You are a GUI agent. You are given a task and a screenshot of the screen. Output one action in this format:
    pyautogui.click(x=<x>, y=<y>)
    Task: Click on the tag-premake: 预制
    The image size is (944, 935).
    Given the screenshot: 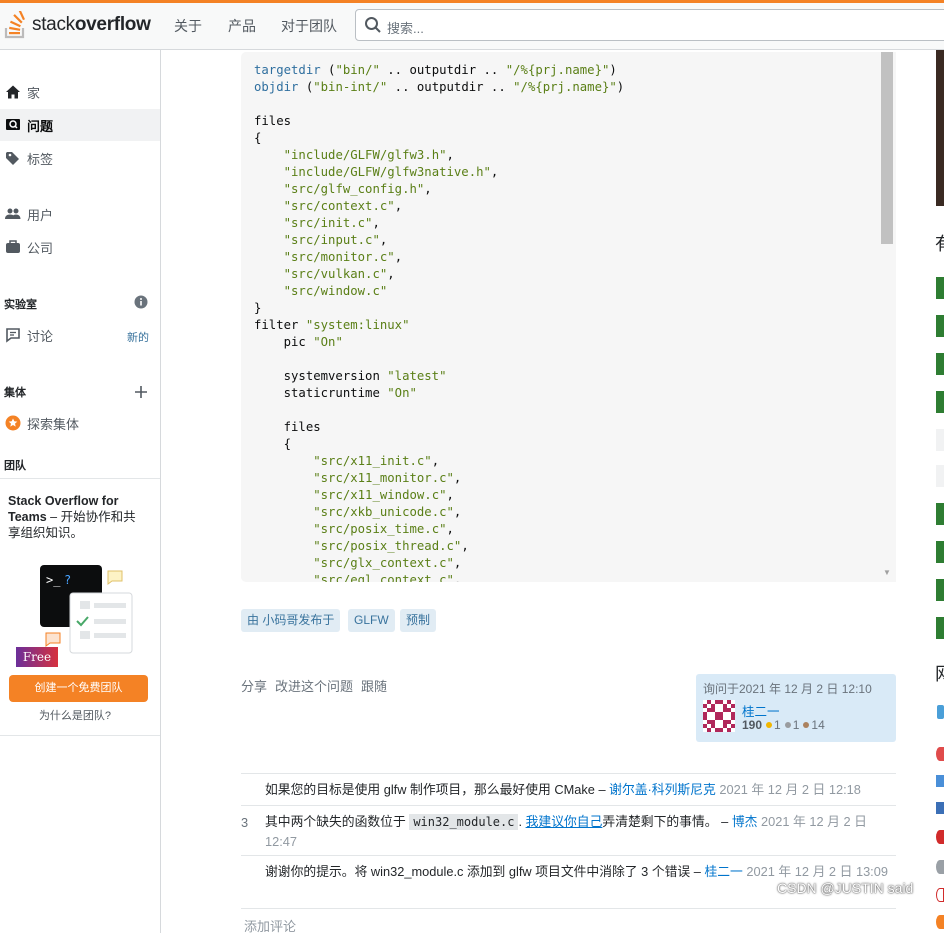 What is the action you would take?
    pyautogui.click(x=418, y=620)
    